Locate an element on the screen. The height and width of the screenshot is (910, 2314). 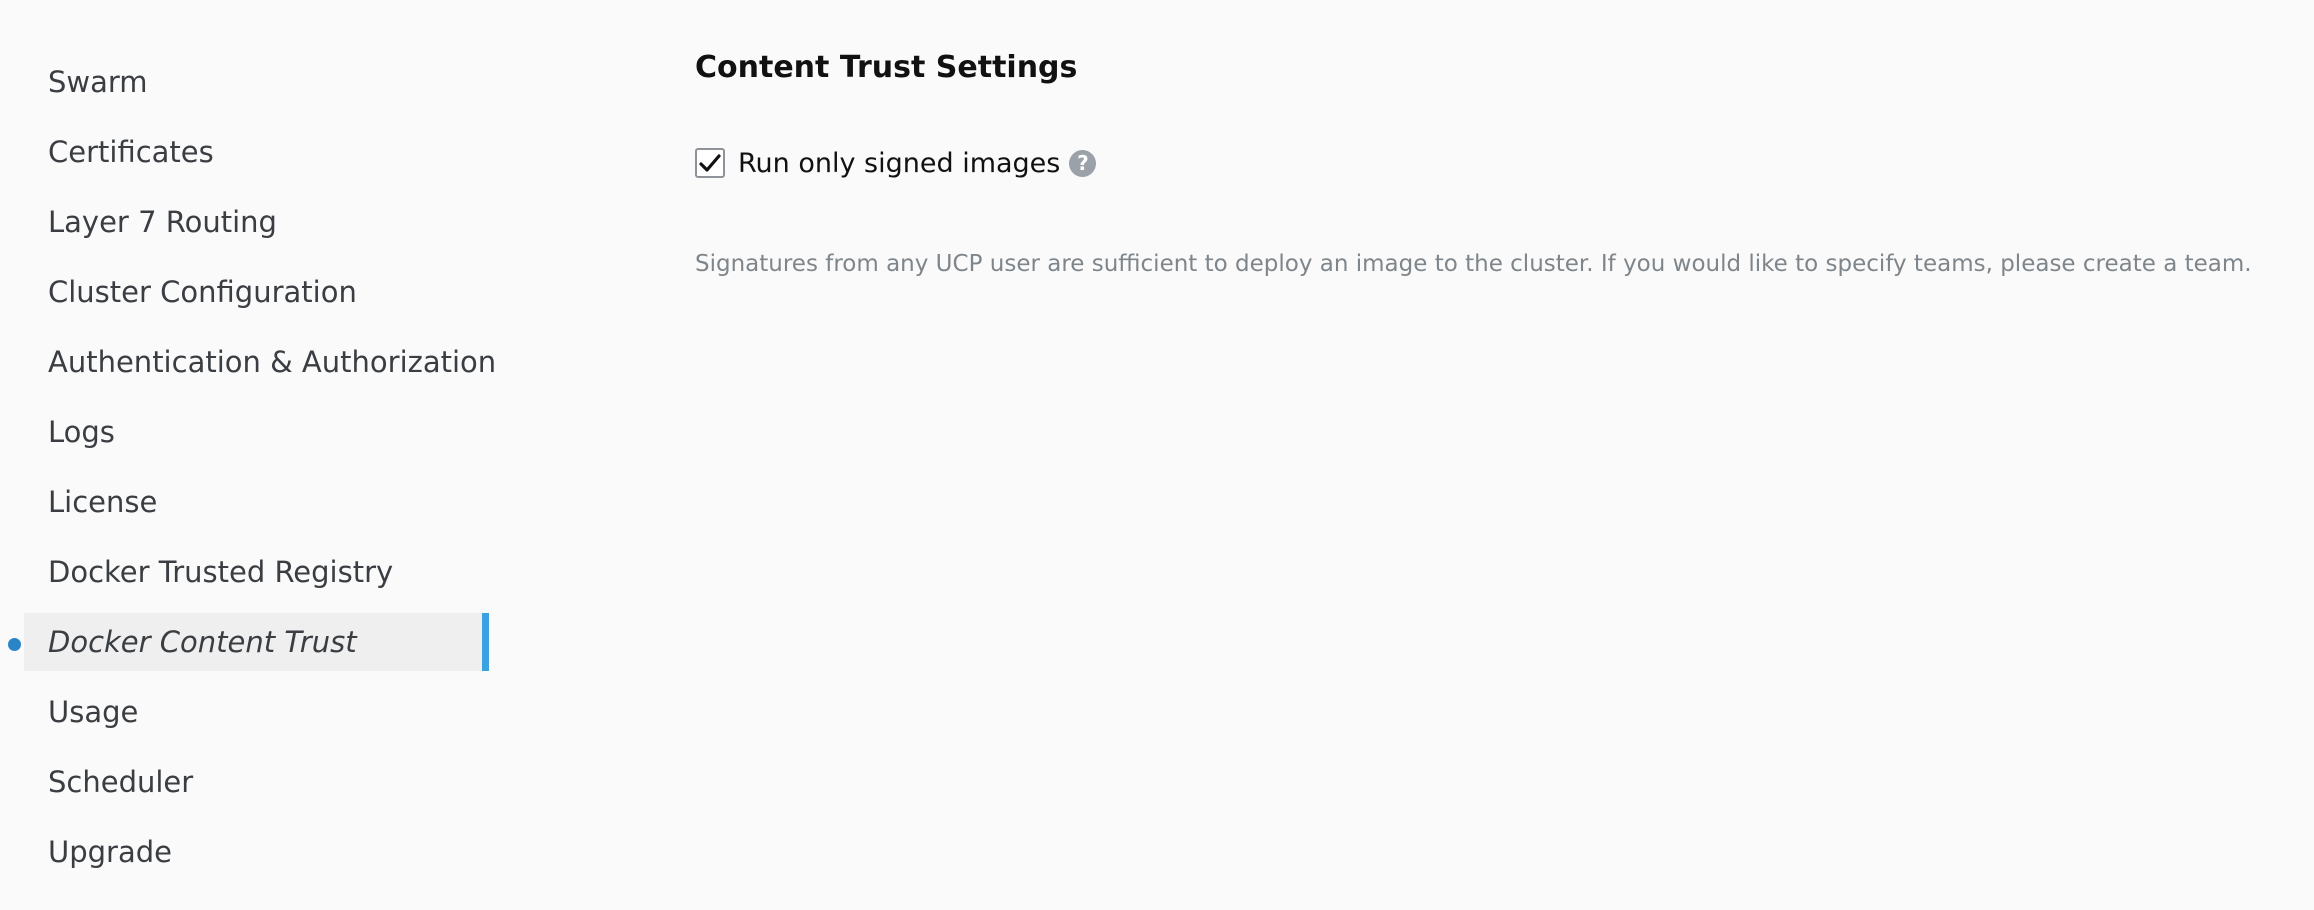
signed-images-checkbox is located at coordinates (710, 163).